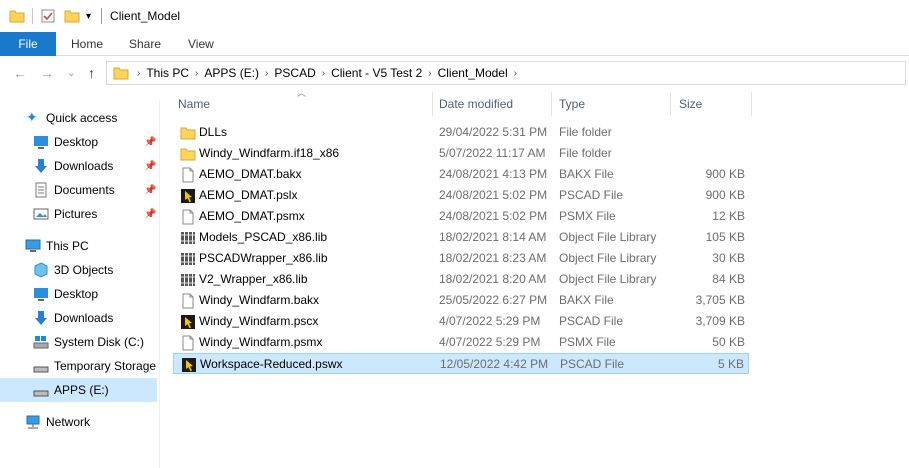 This screenshot has height=468, width=909. What do you see at coordinates (585, 132) in the screenshot?
I see `file-type: File folder` at bounding box center [585, 132].